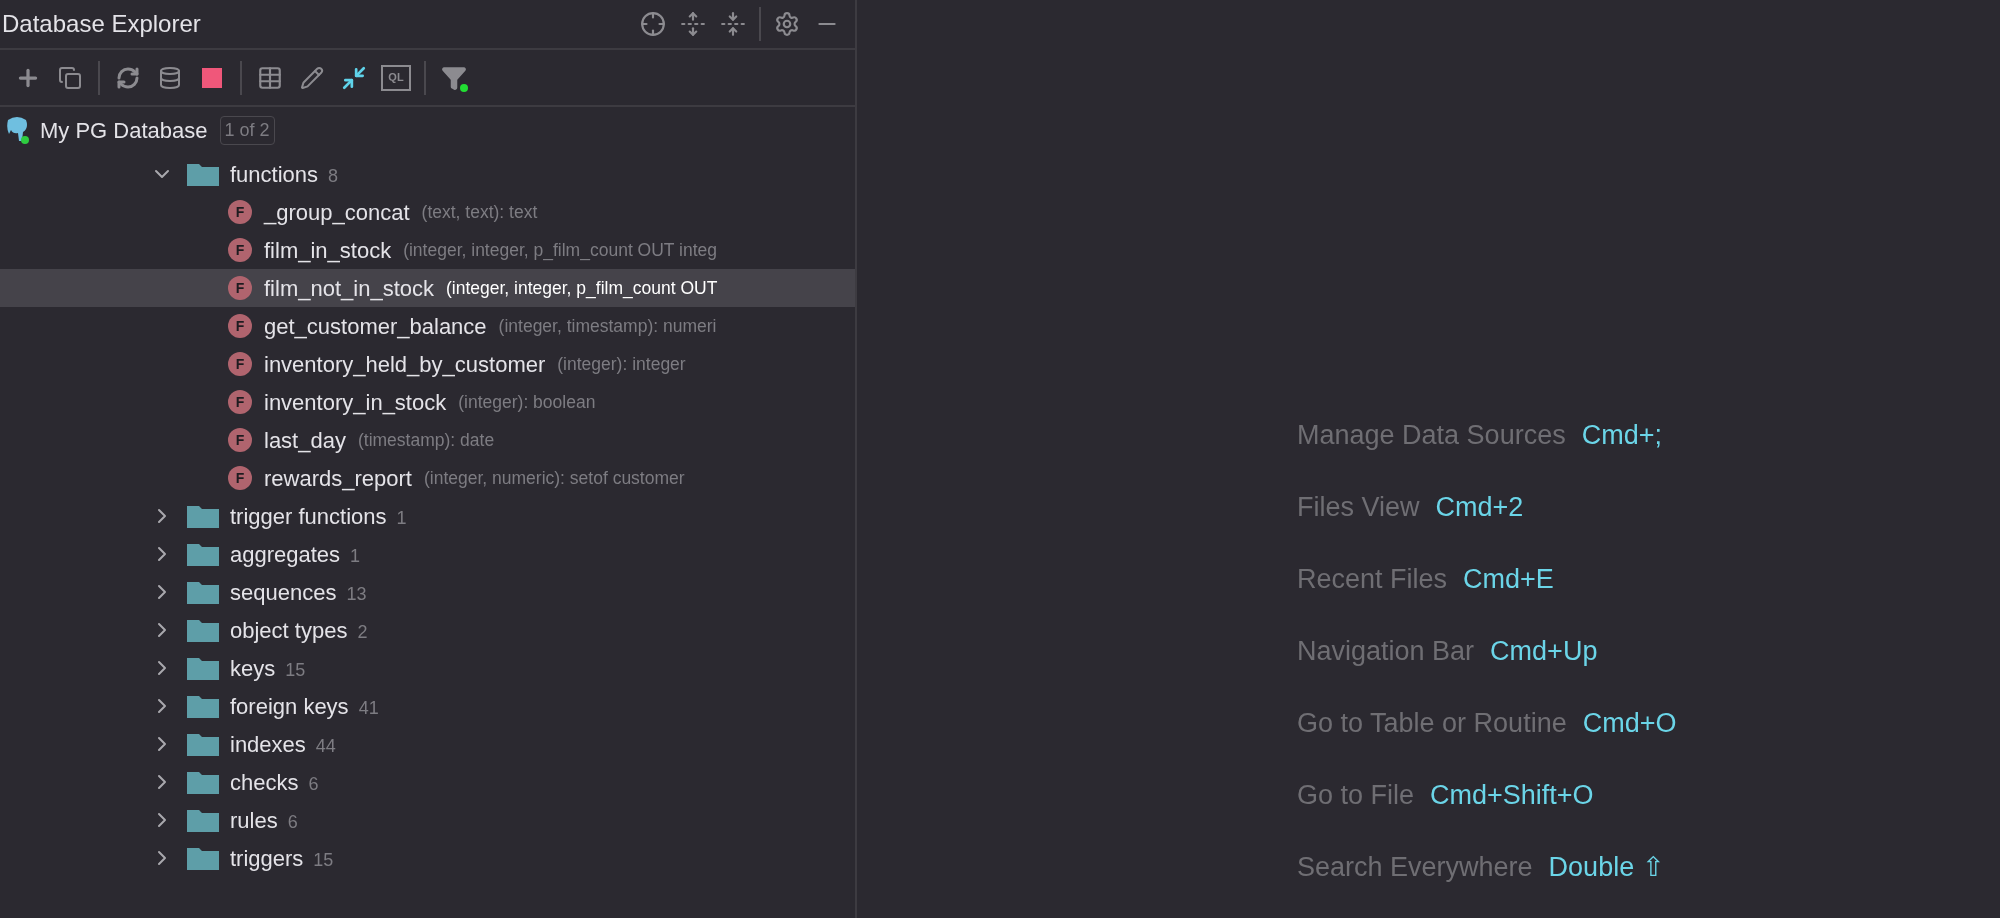 Image resolution: width=2000 pixels, height=918 pixels. What do you see at coordinates (427, 782) in the screenshot?
I see `tree-row: checks 6` at bounding box center [427, 782].